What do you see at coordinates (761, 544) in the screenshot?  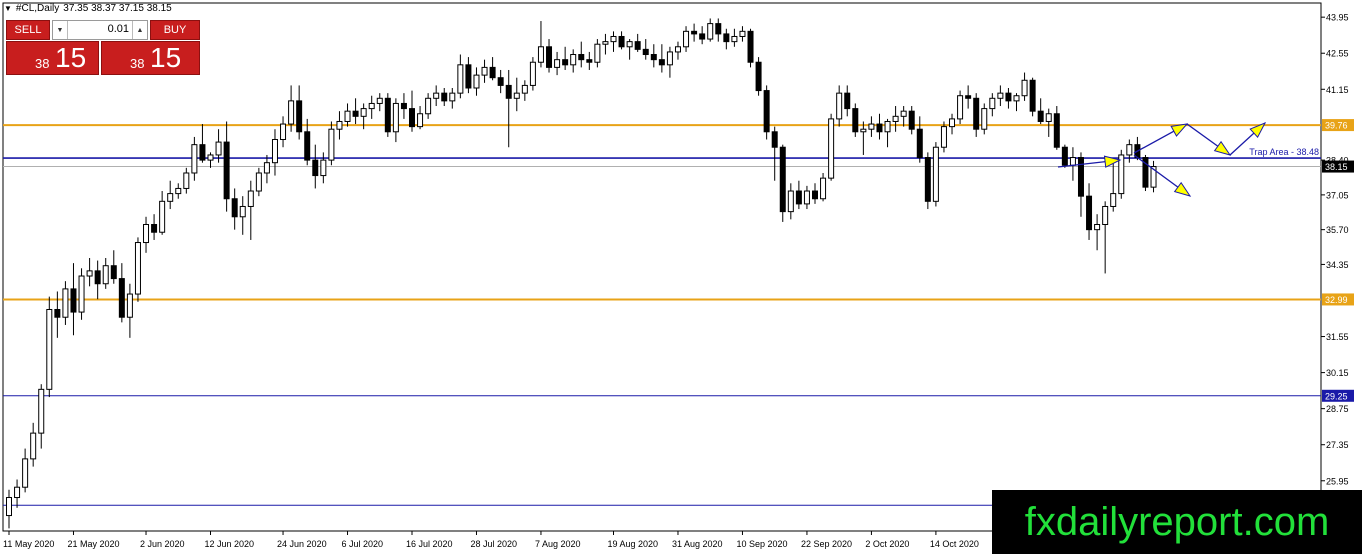 I see `x-tick-label-11: 10 Sep 2020` at bounding box center [761, 544].